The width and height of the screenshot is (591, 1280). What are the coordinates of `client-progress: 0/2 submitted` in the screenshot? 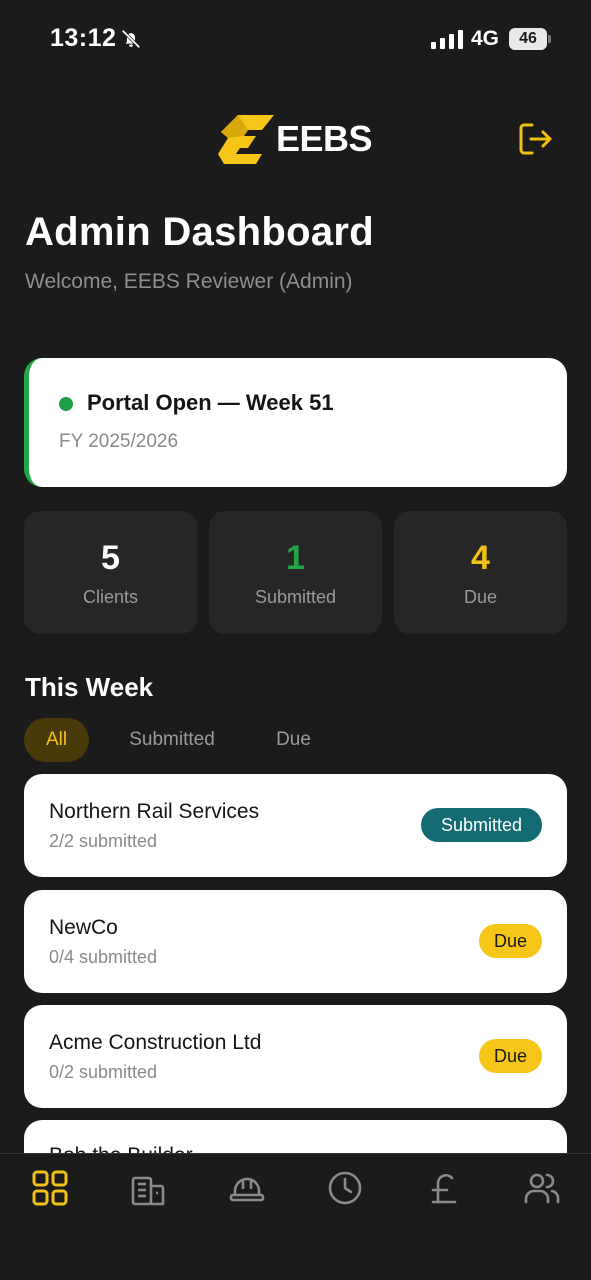 It's located at (103, 1072).